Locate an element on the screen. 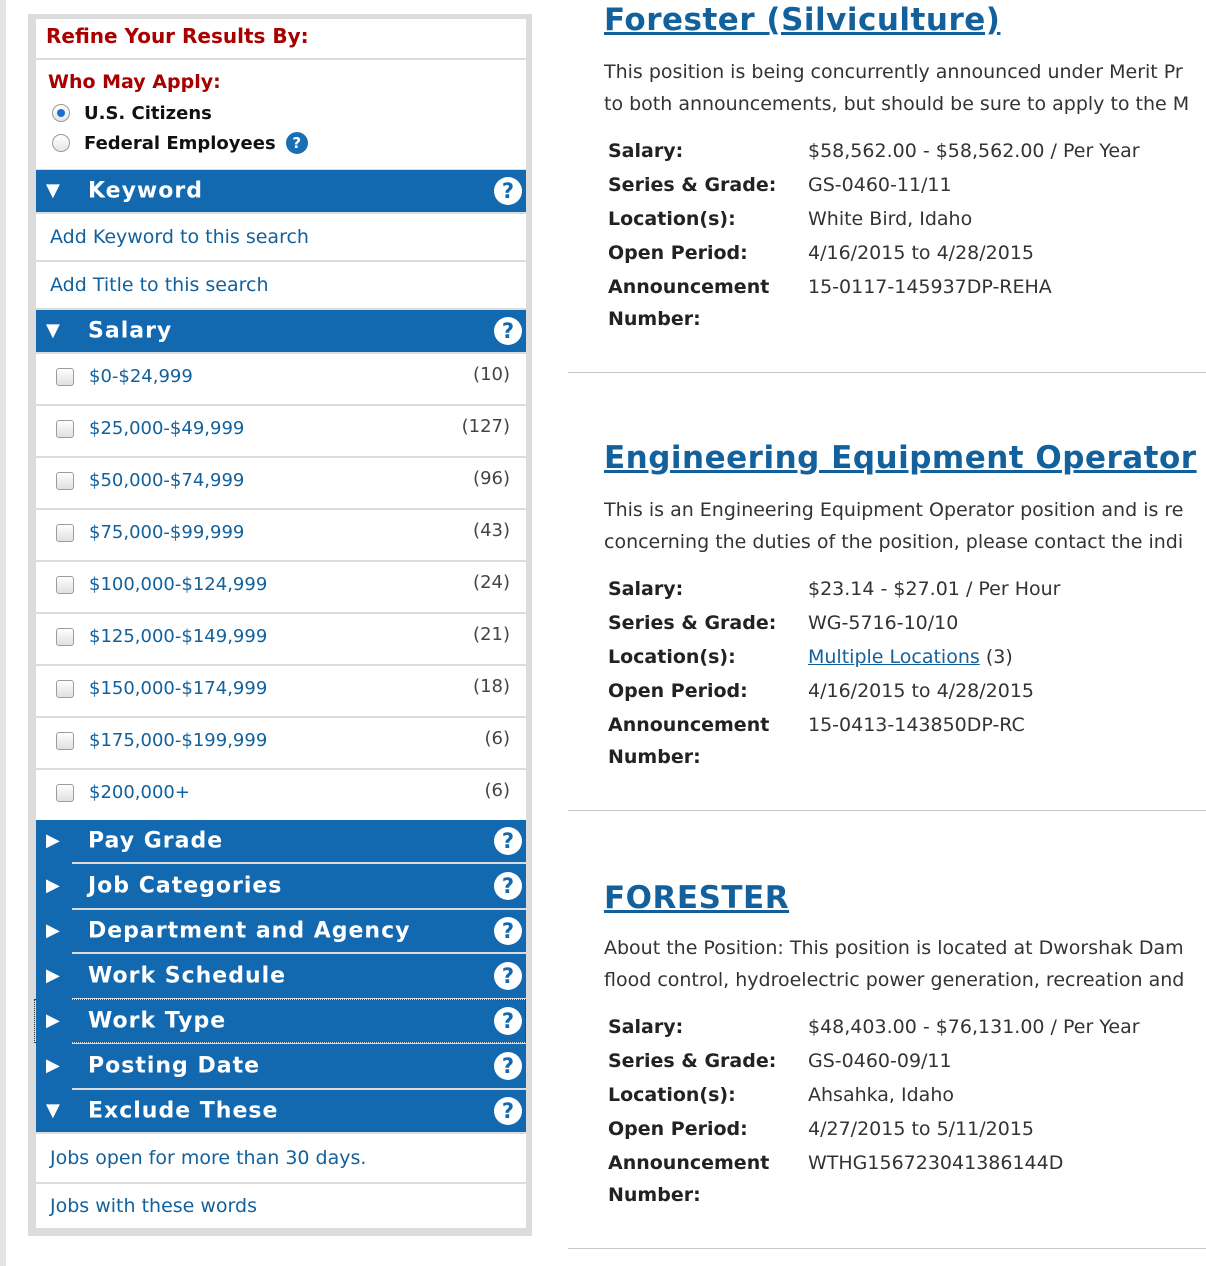 The height and width of the screenshot is (1266, 1206). salary-range-link: $200,000+ is located at coordinates (139, 792).